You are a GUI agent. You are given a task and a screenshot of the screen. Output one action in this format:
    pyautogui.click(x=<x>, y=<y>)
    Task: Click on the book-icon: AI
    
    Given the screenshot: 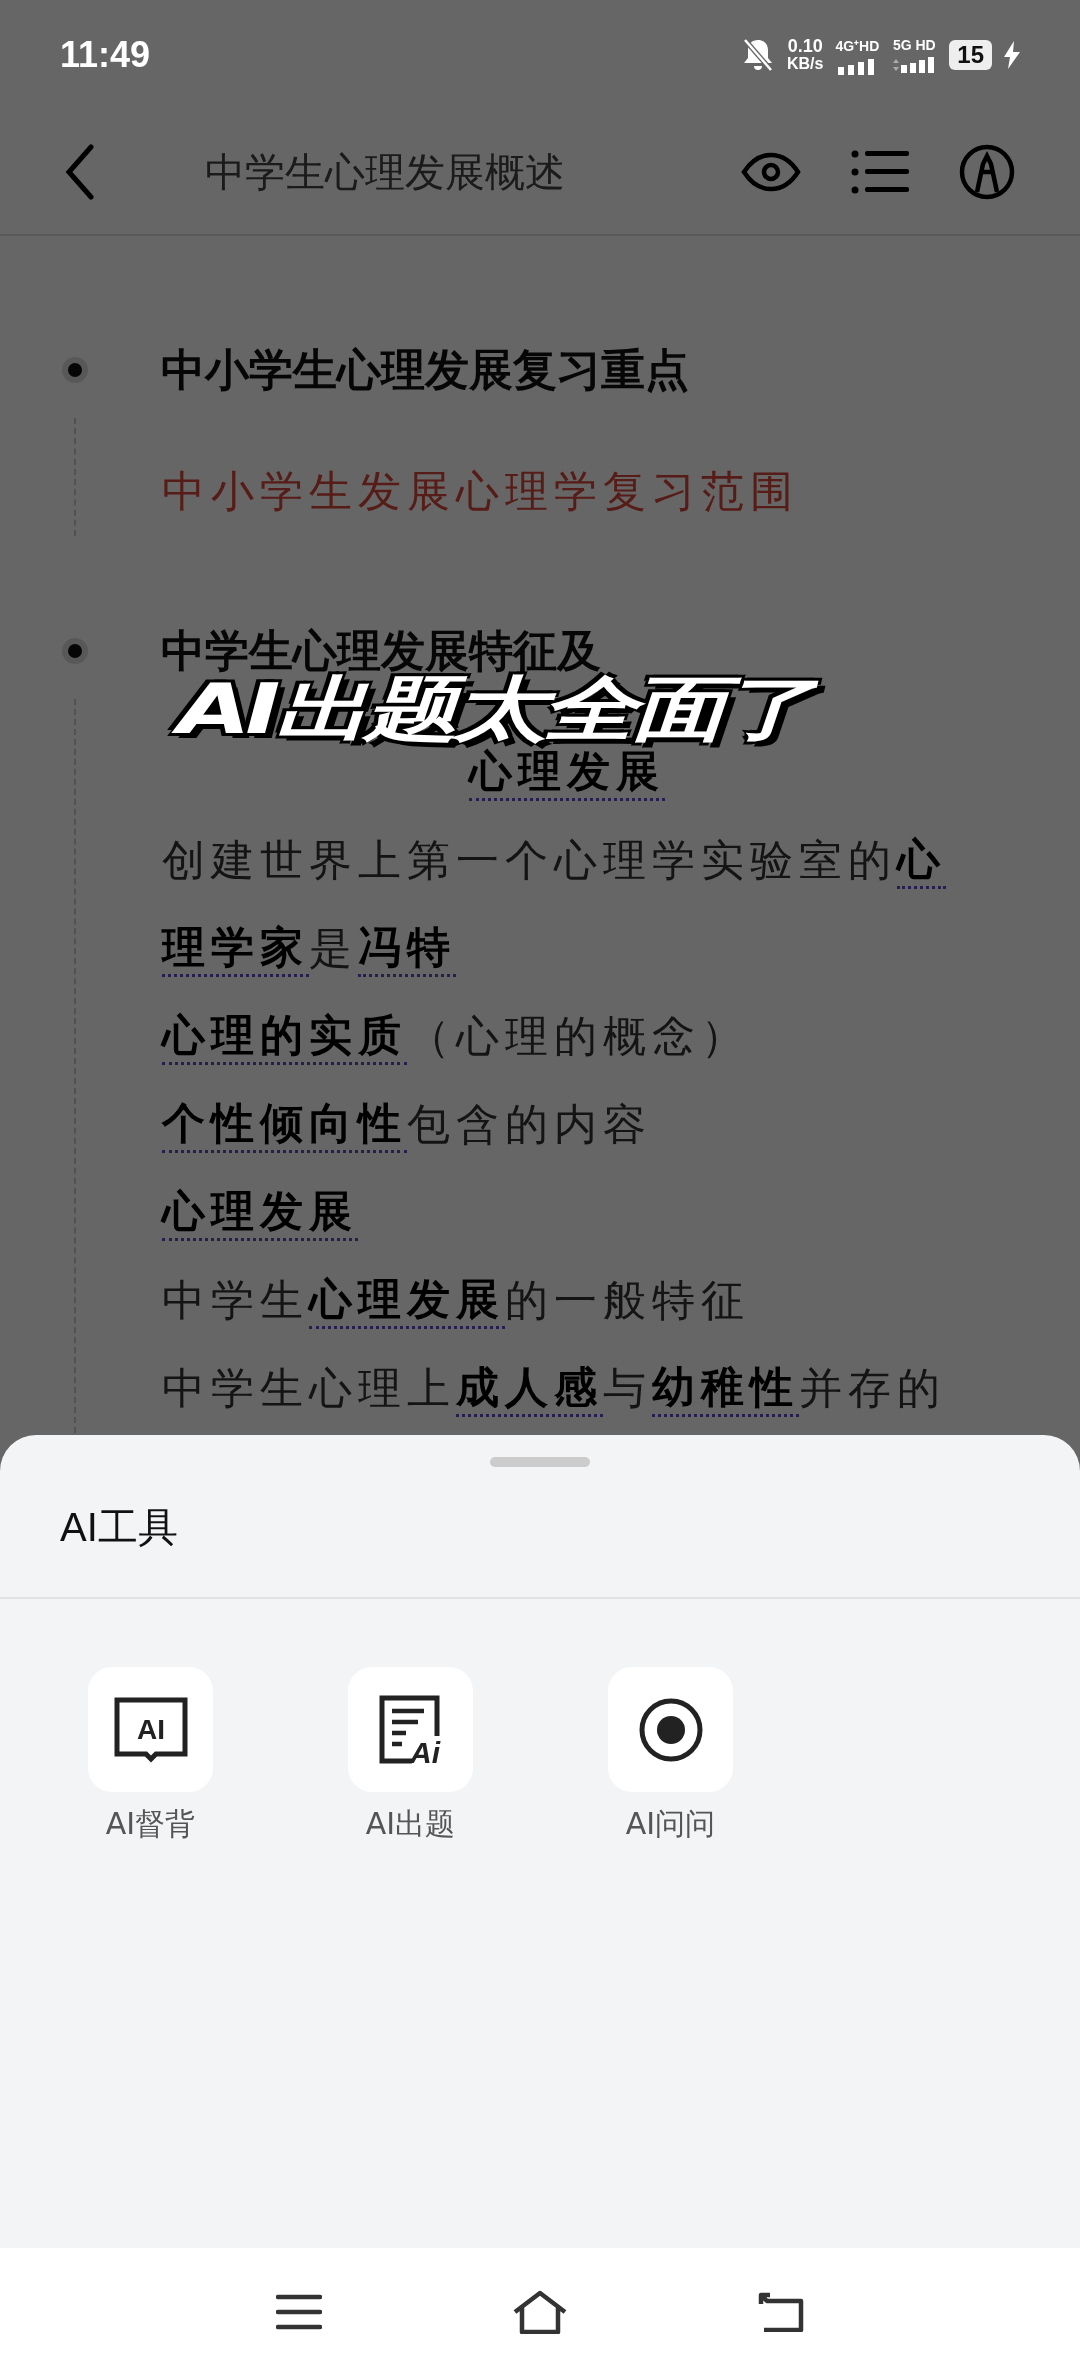 What is the action you would take?
    pyautogui.click(x=150, y=1729)
    